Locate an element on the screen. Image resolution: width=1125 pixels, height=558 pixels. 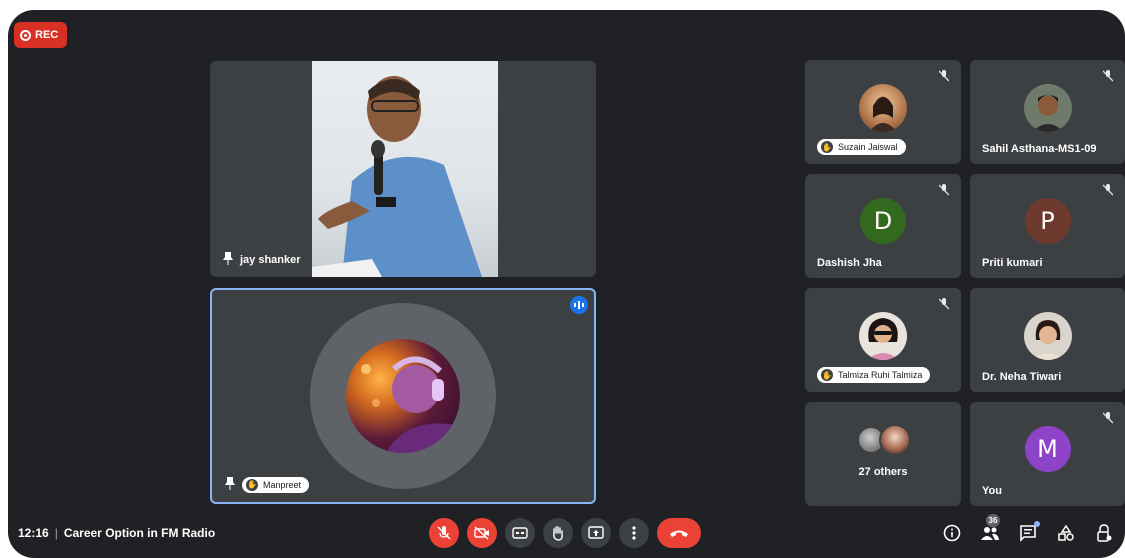
participant-tile: Sahil Asthana-MS1-09 is located at coordinates (1047, 112).